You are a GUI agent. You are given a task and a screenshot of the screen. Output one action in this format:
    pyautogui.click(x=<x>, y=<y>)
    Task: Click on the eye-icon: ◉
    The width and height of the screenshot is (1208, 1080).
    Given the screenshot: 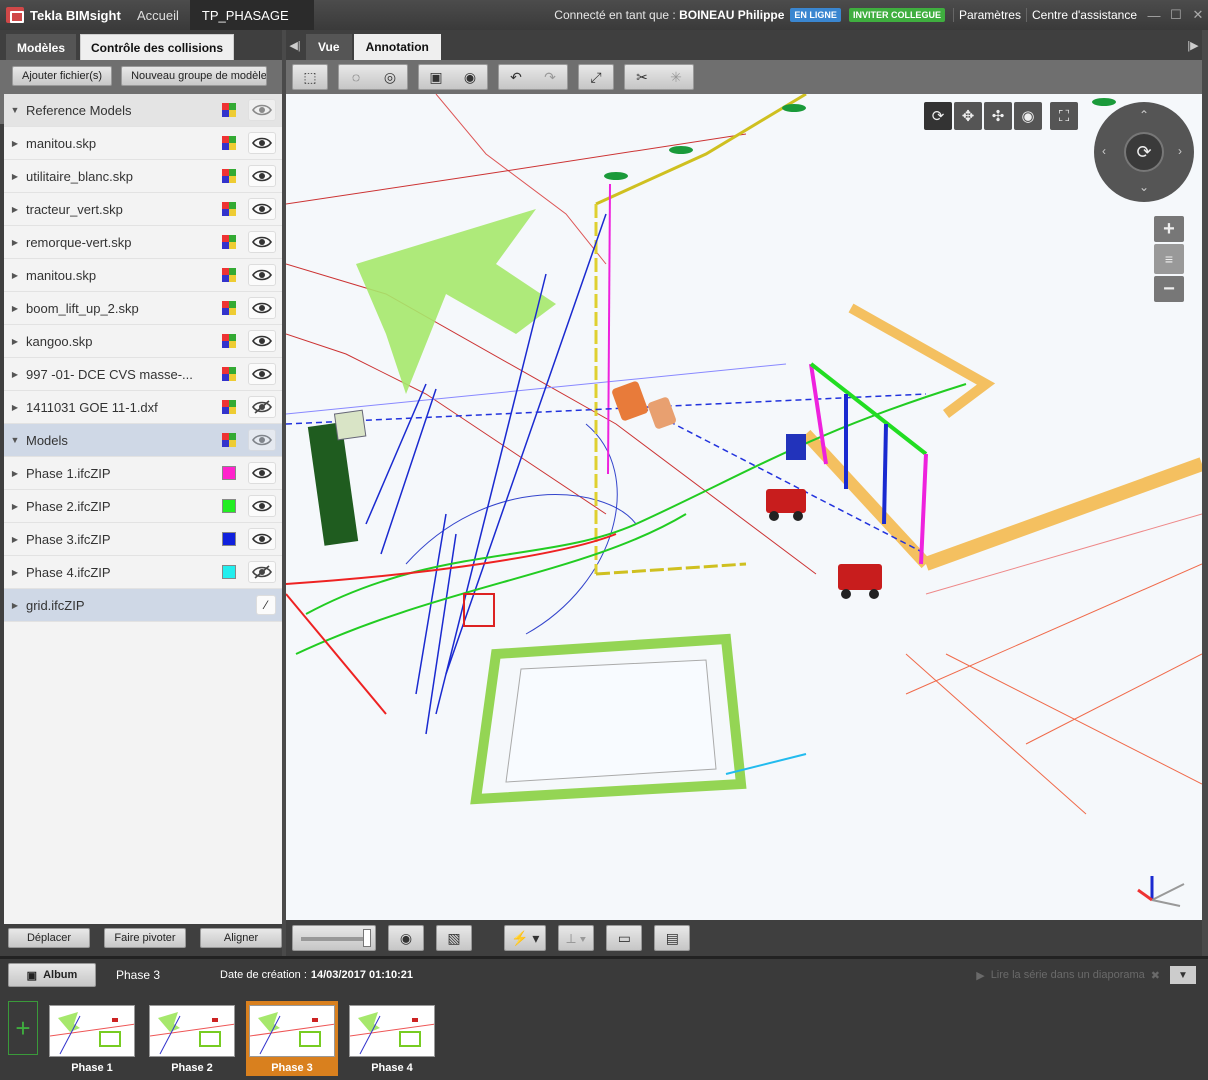 What is the action you would take?
    pyautogui.click(x=406, y=938)
    